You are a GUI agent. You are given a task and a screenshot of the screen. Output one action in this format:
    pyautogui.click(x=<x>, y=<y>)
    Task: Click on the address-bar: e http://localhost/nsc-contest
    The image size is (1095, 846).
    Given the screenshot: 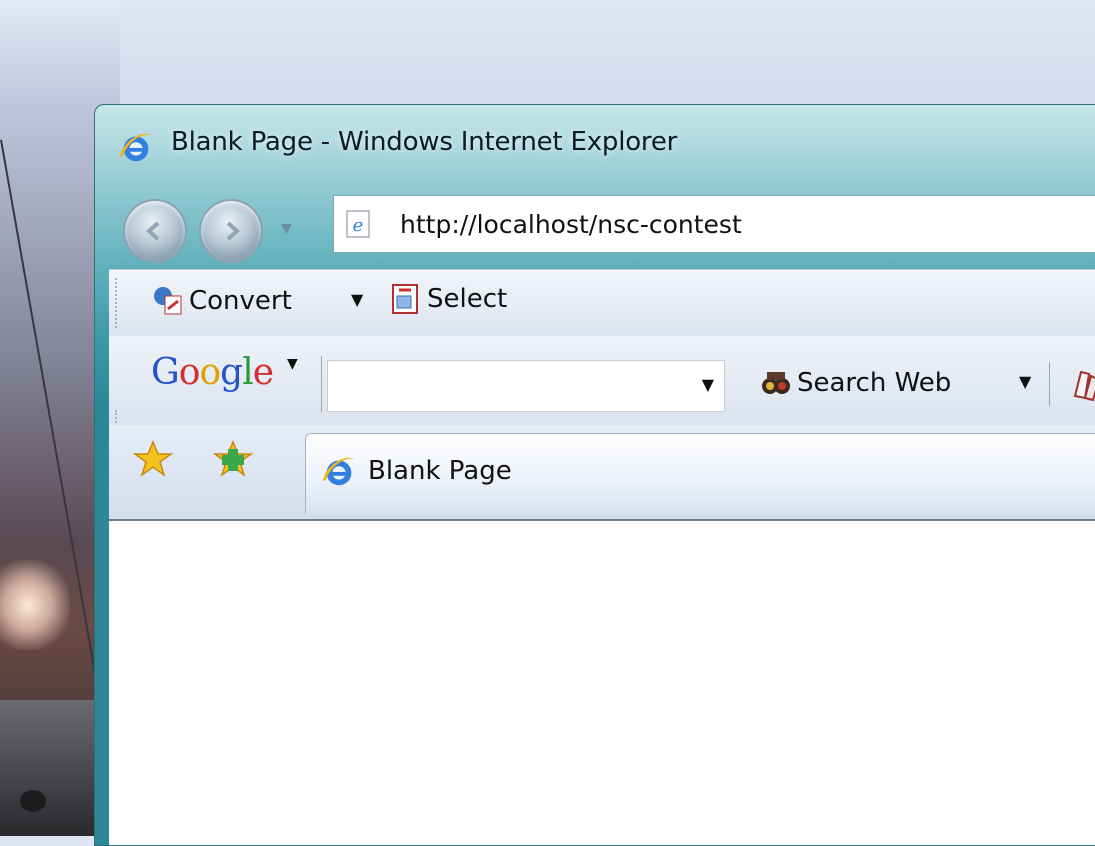 What is the action you would take?
    pyautogui.click(x=714, y=224)
    